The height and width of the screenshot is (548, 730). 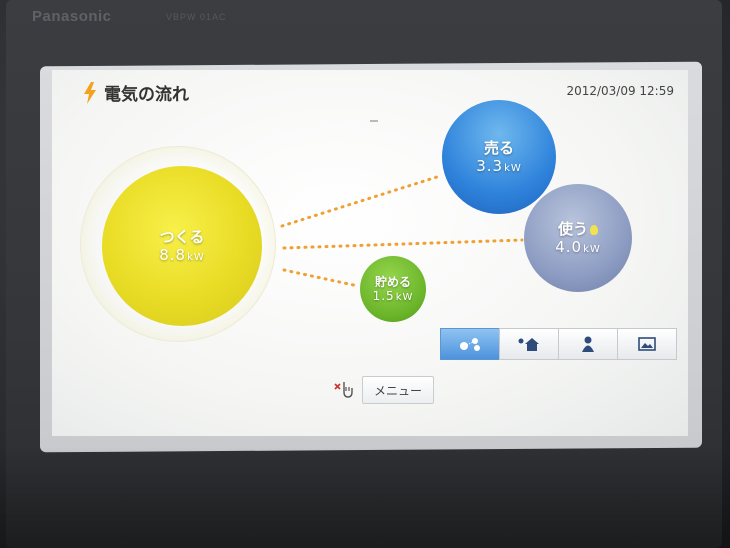 What do you see at coordinates (392, 281) in the screenshot?
I see `store-label: 貯める` at bounding box center [392, 281].